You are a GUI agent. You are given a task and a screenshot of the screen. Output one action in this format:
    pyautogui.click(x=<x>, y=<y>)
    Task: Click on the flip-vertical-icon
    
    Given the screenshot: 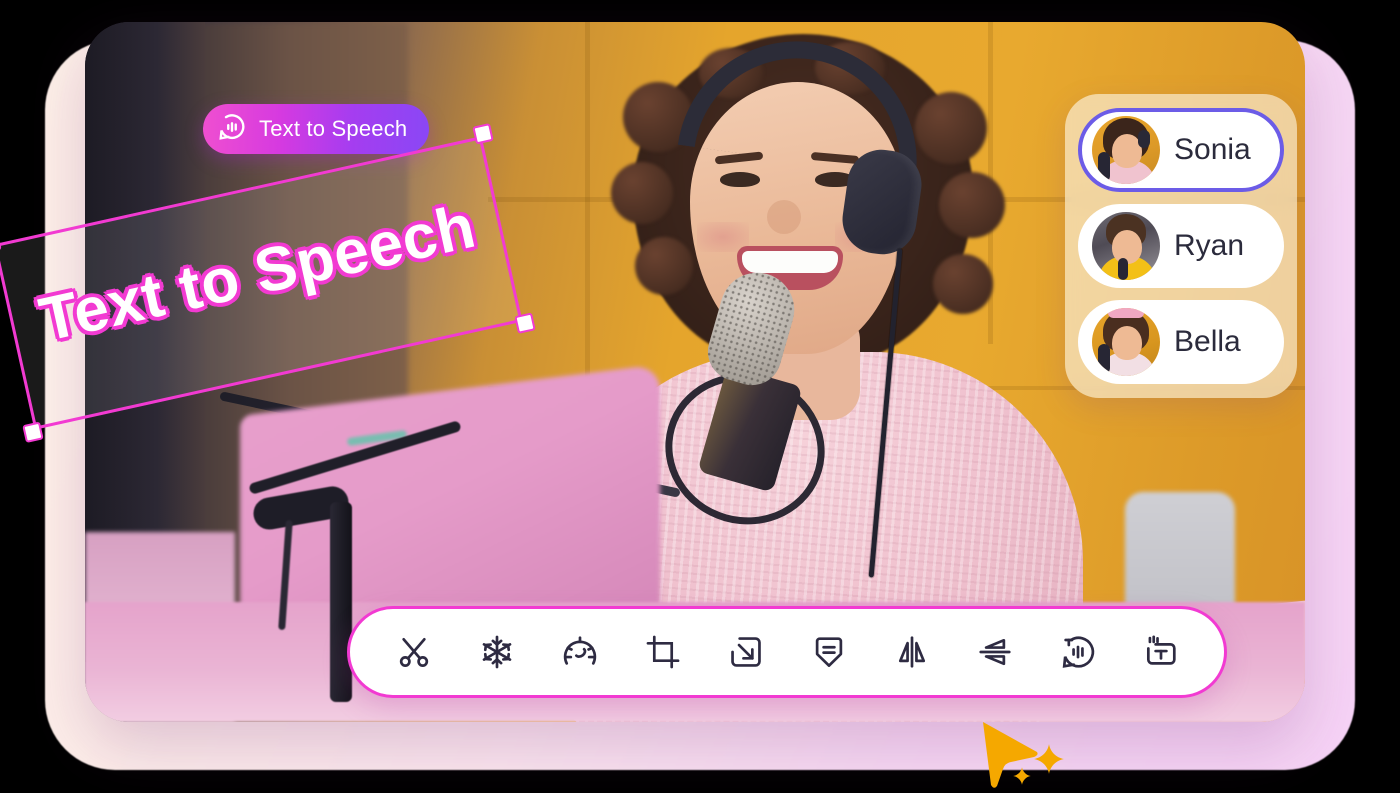 What is the action you would take?
    pyautogui.click(x=995, y=652)
    